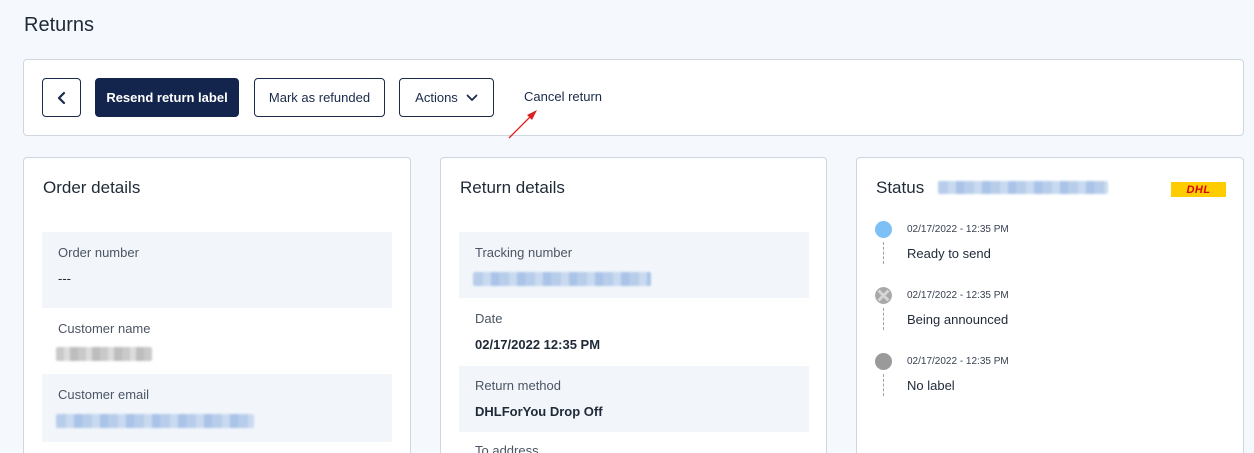  I want to click on order-number-value: ---, so click(64, 278).